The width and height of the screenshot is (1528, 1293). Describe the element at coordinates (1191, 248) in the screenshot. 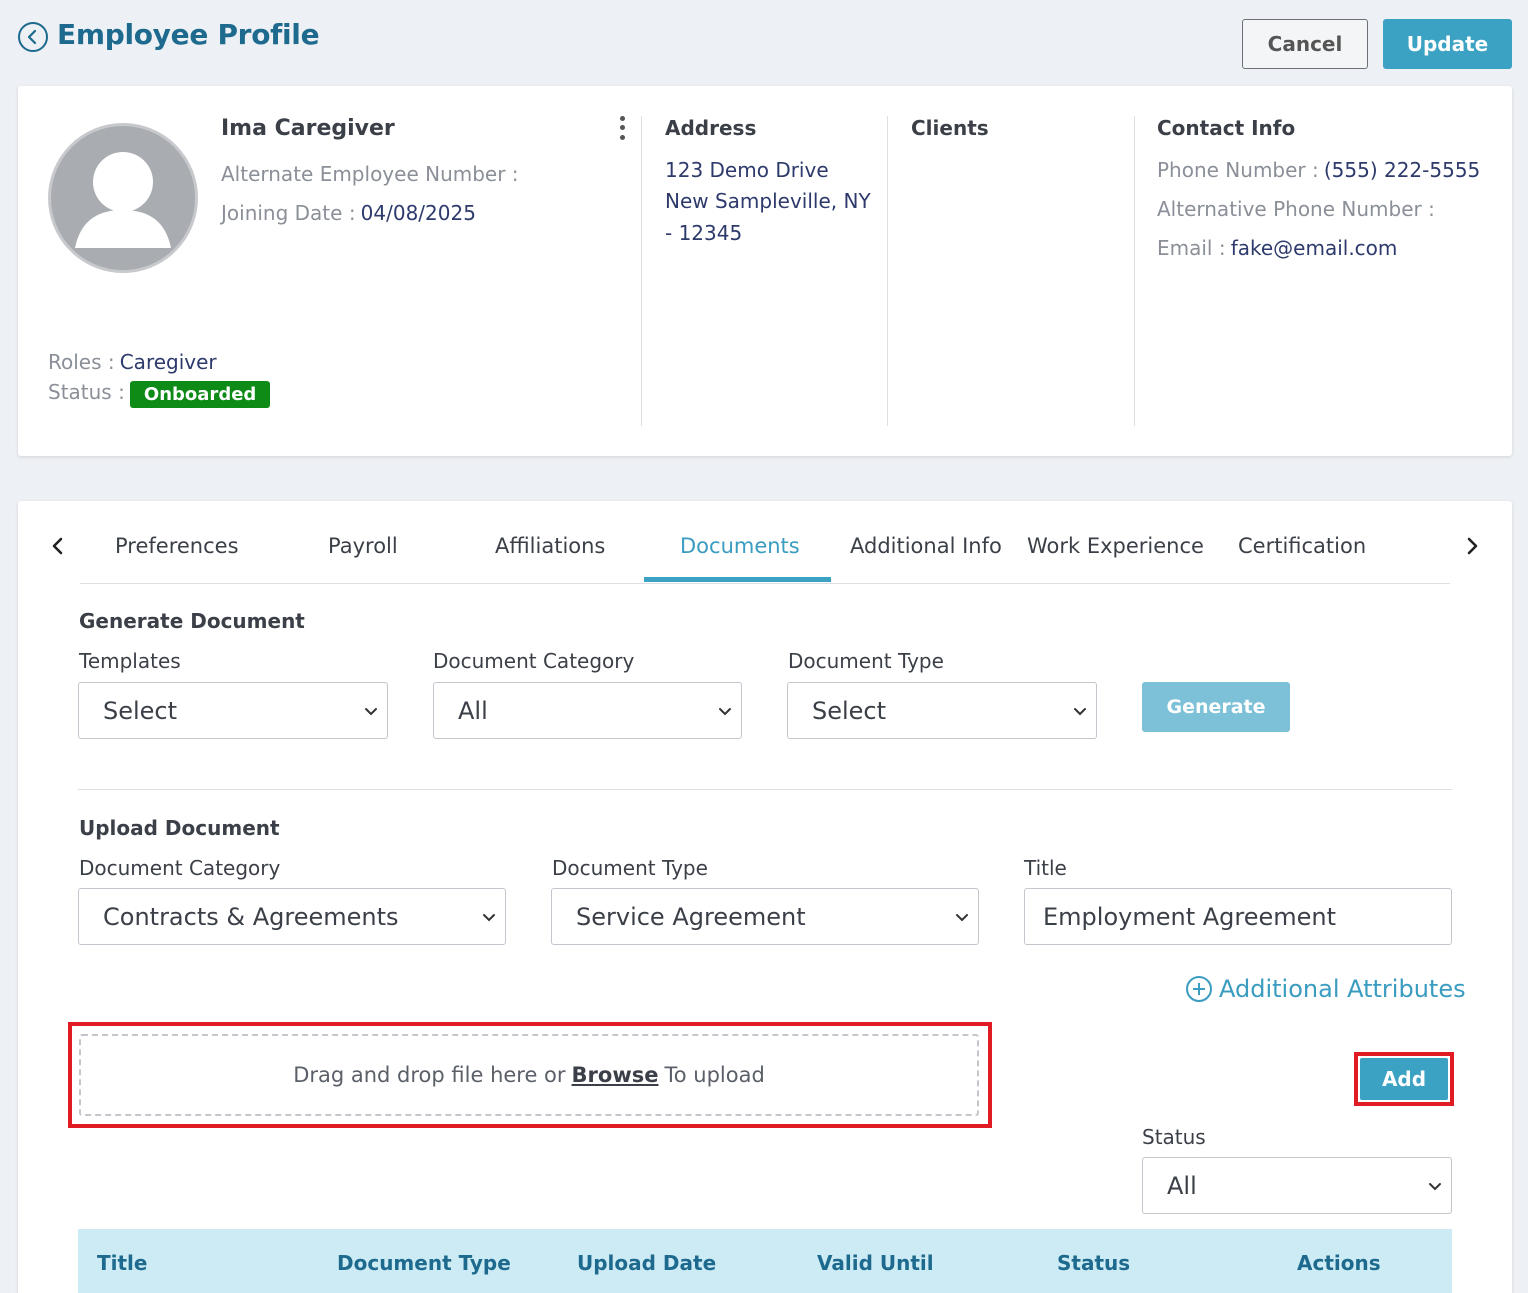

I see `email-label: Email :` at that location.